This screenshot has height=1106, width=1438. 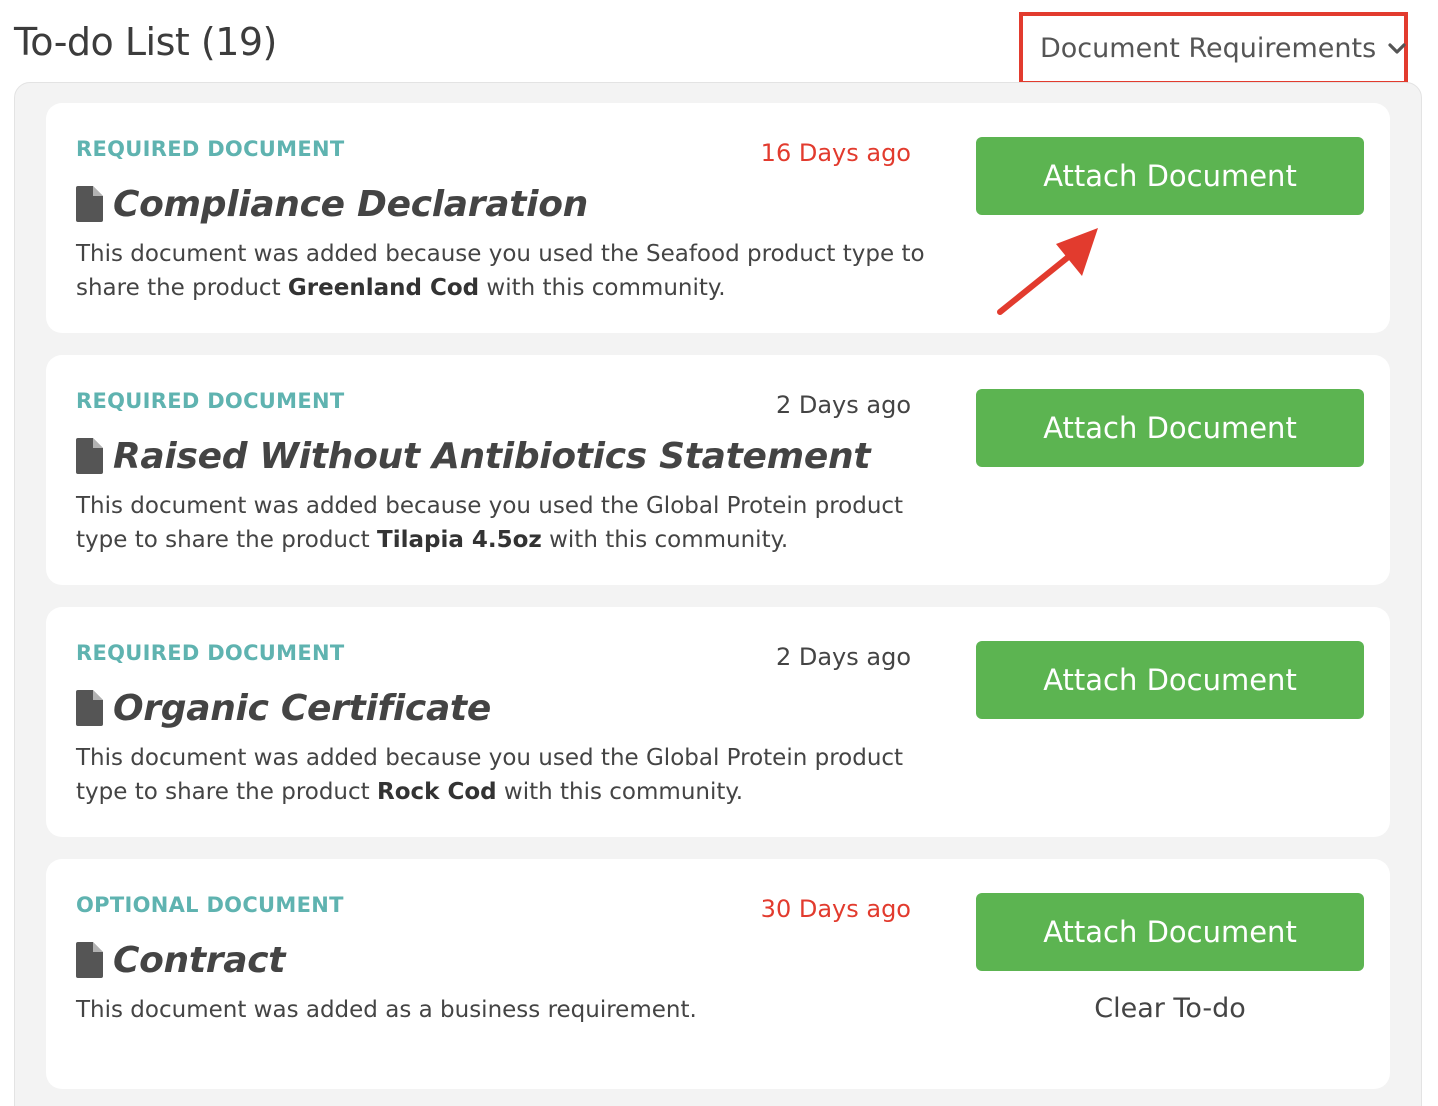 What do you see at coordinates (210, 905) in the screenshot?
I see `document-type-badge: OPTIONAL DOCUMENT` at bounding box center [210, 905].